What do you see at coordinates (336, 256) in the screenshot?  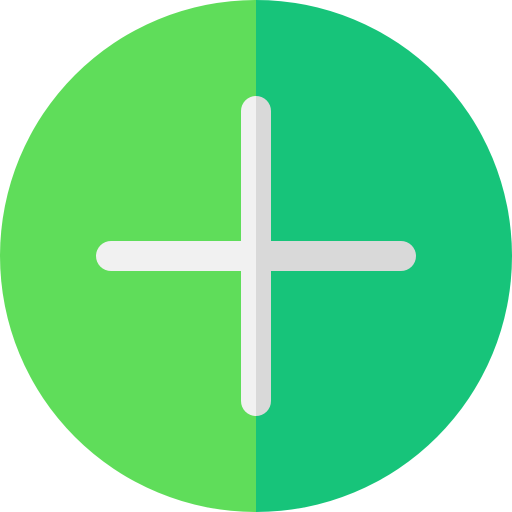 I see `plus-horizontal-right` at bounding box center [336, 256].